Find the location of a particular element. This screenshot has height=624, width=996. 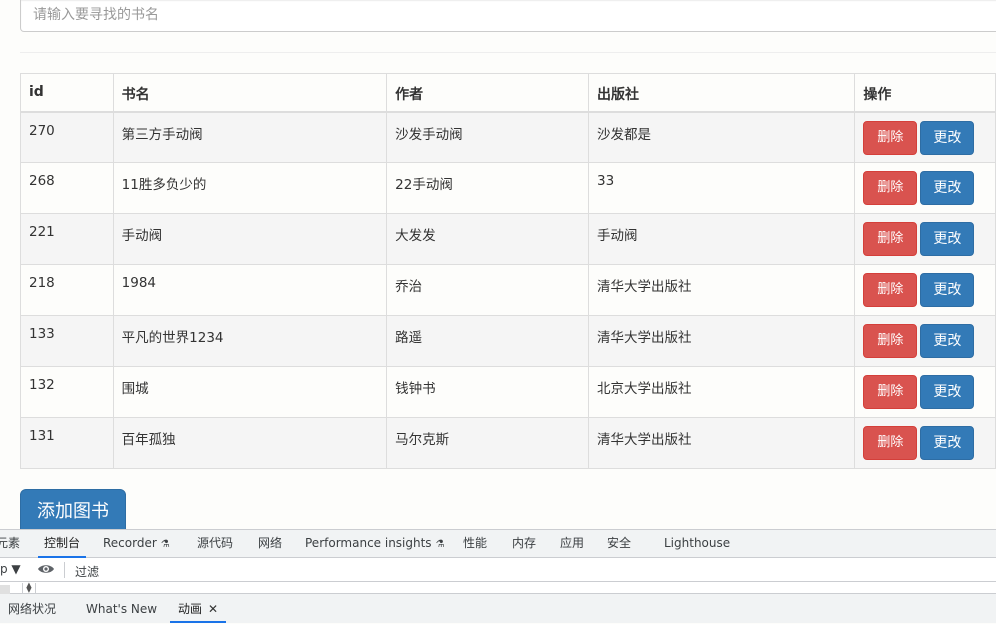

tab-recorder: Recorder ⚗ is located at coordinates (136, 544).